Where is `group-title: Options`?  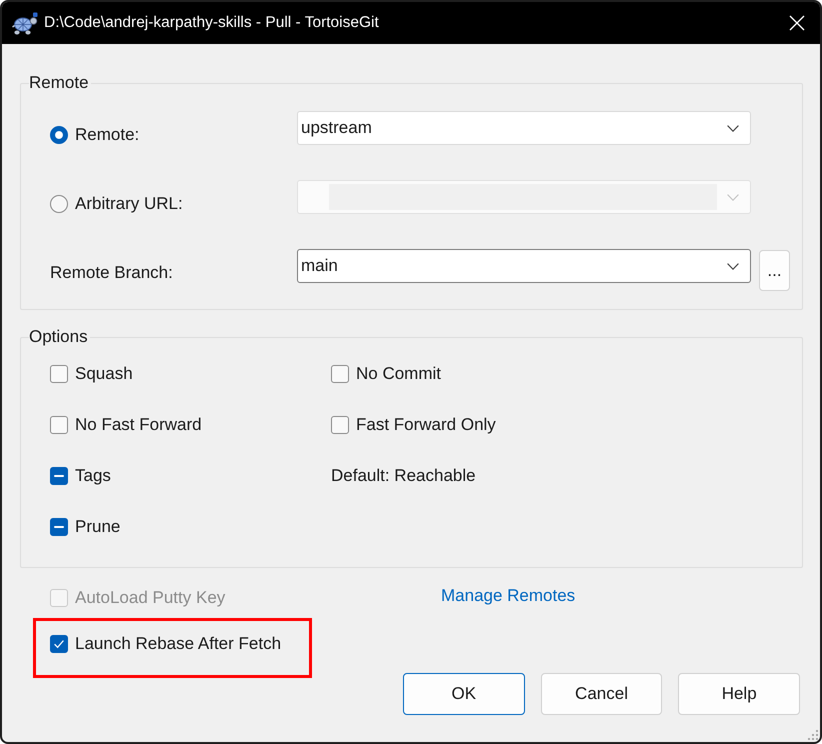
group-title: Options is located at coordinates (59, 337).